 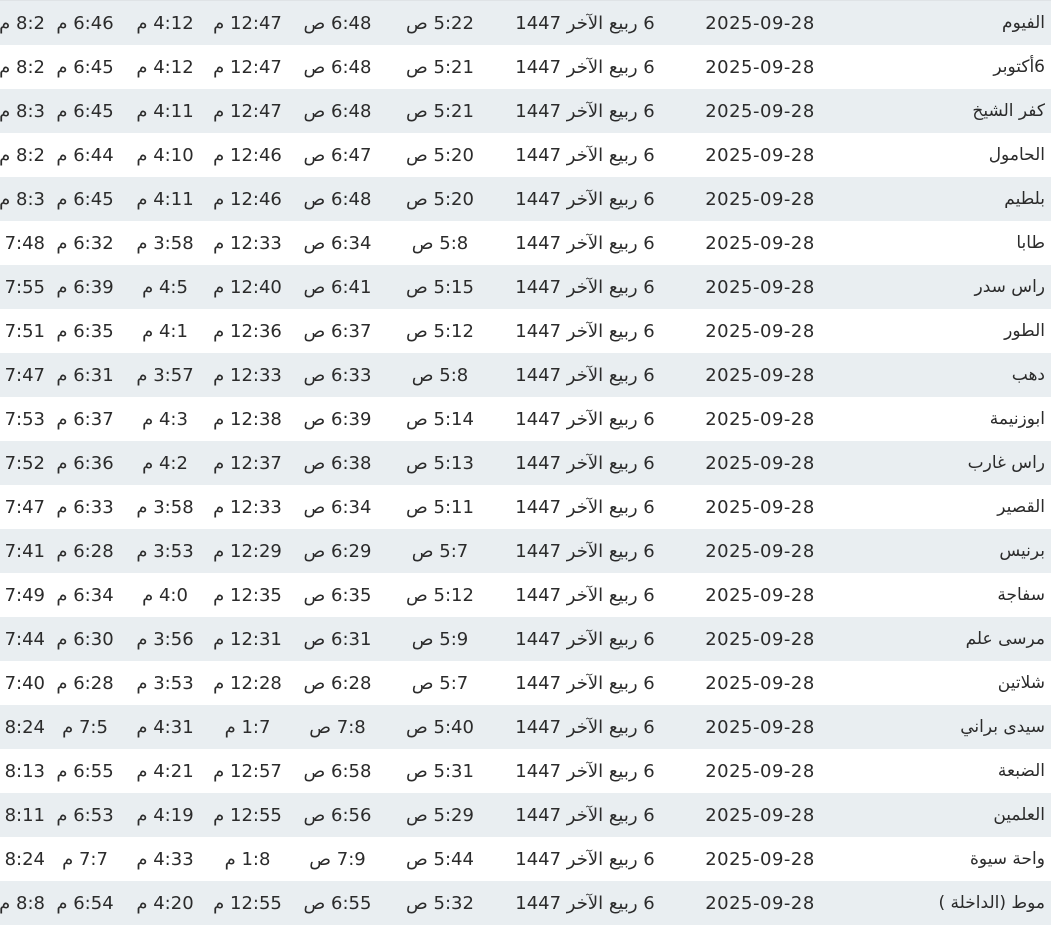 I want to click on isha-time-cell: 8:8 م, so click(x=22, y=903).